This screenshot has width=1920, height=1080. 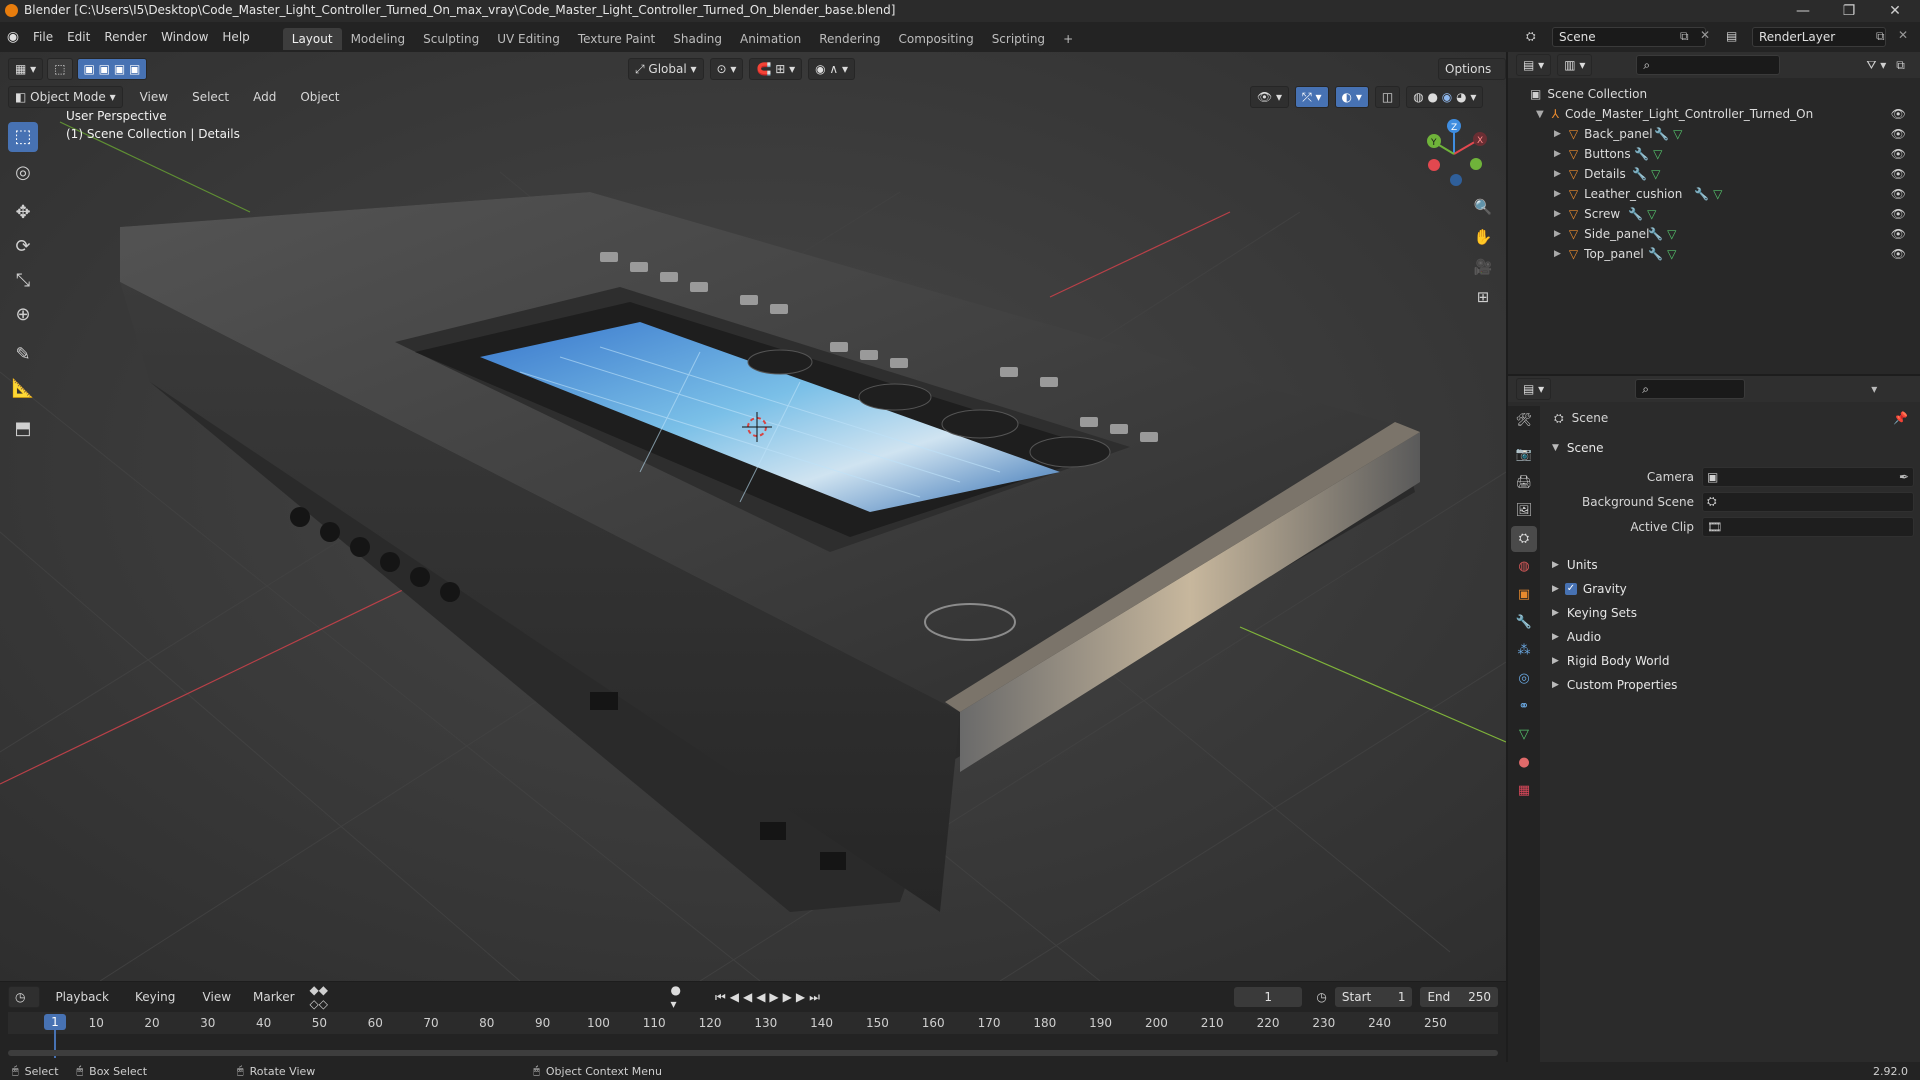 What do you see at coordinates (23, 355) in the screenshot?
I see `annotate-tool: ✎` at bounding box center [23, 355].